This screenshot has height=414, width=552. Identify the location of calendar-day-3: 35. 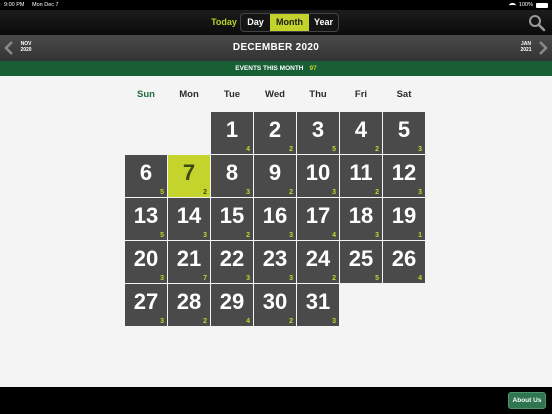
(318, 133).